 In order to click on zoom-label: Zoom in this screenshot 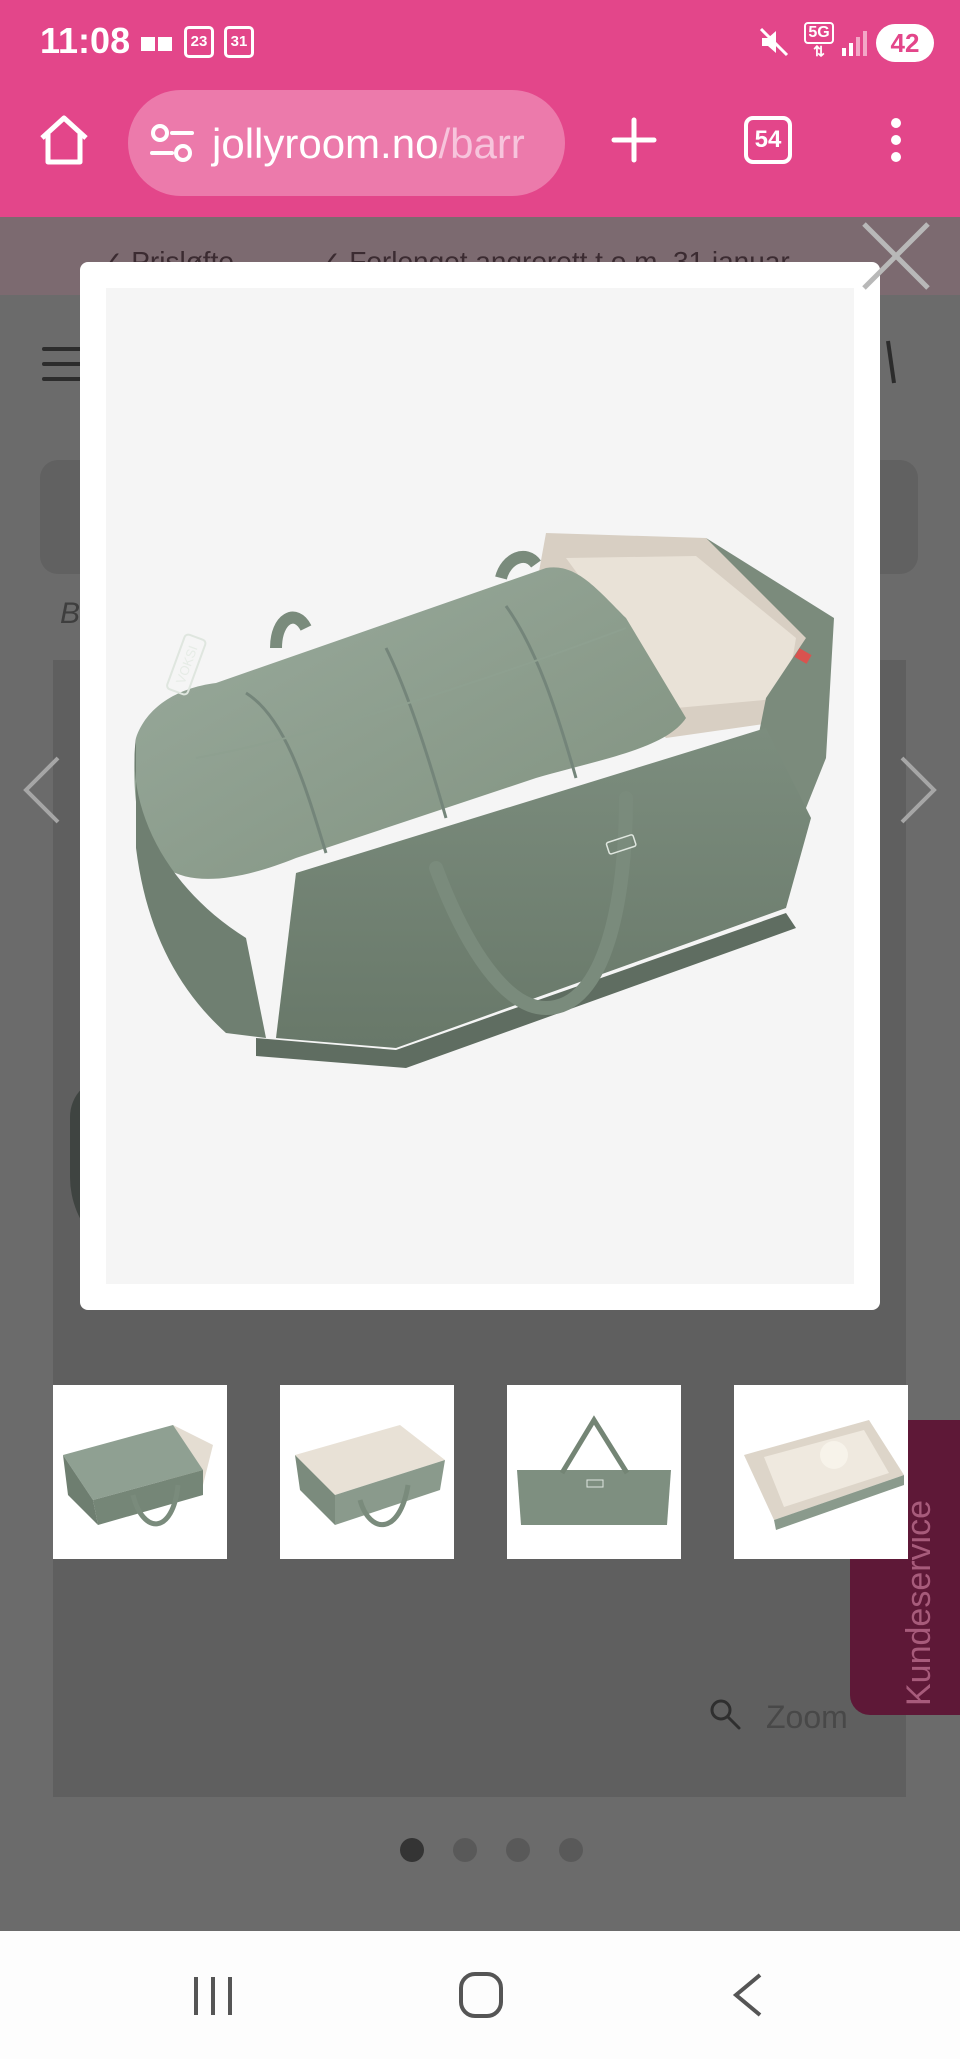, I will do `click(807, 1717)`.